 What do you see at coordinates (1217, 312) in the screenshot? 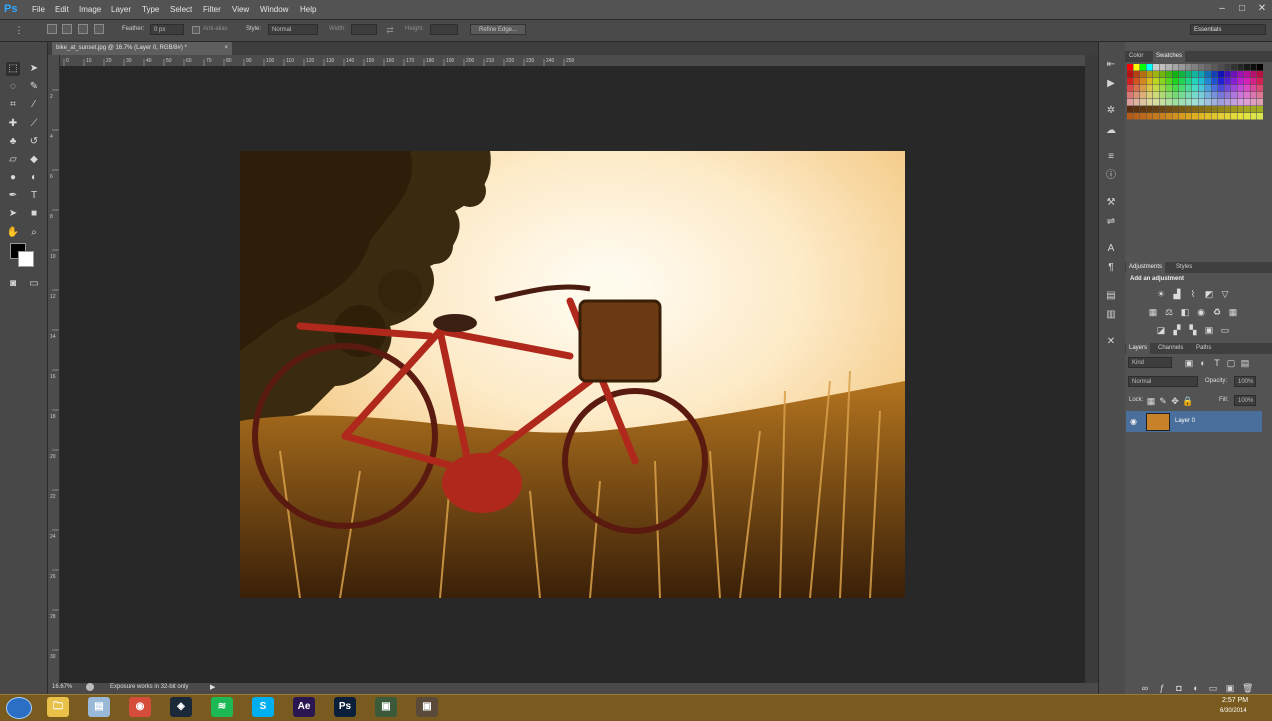
I see `channel-mixer-icon: ♻` at bounding box center [1217, 312].